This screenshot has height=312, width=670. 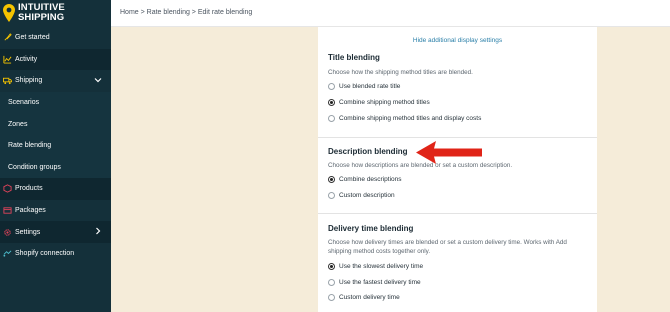 I want to click on gear-icon, so click(x=7, y=232).